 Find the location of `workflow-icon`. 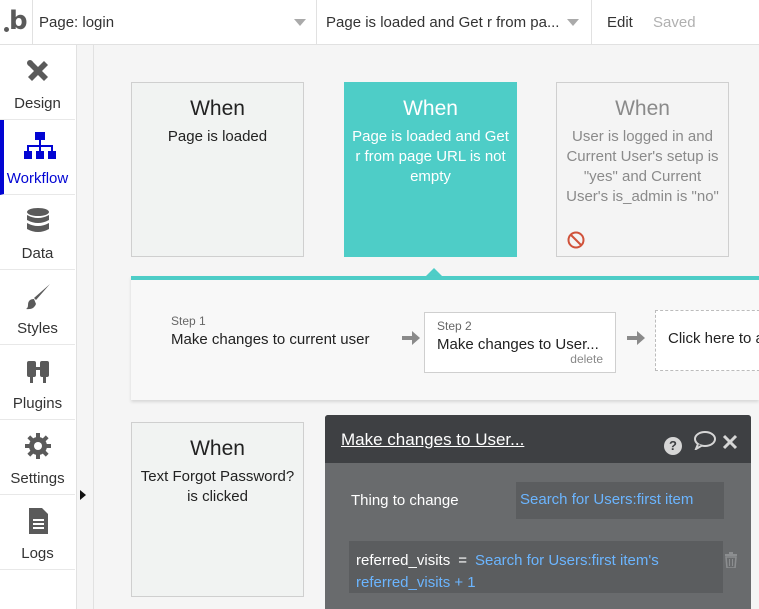

workflow-icon is located at coordinates (40, 145).